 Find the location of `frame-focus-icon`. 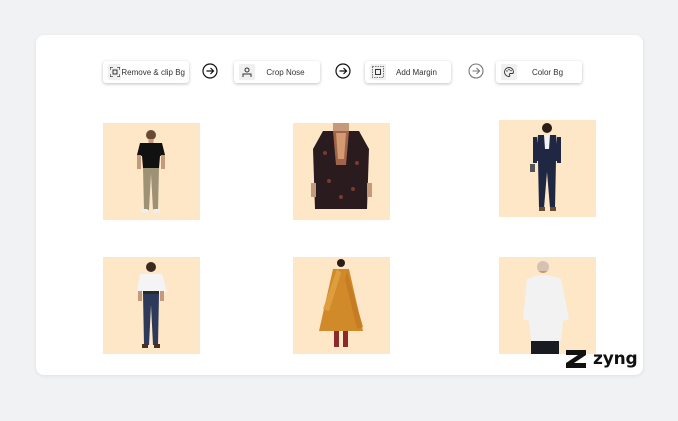

frame-focus-icon is located at coordinates (115, 72).